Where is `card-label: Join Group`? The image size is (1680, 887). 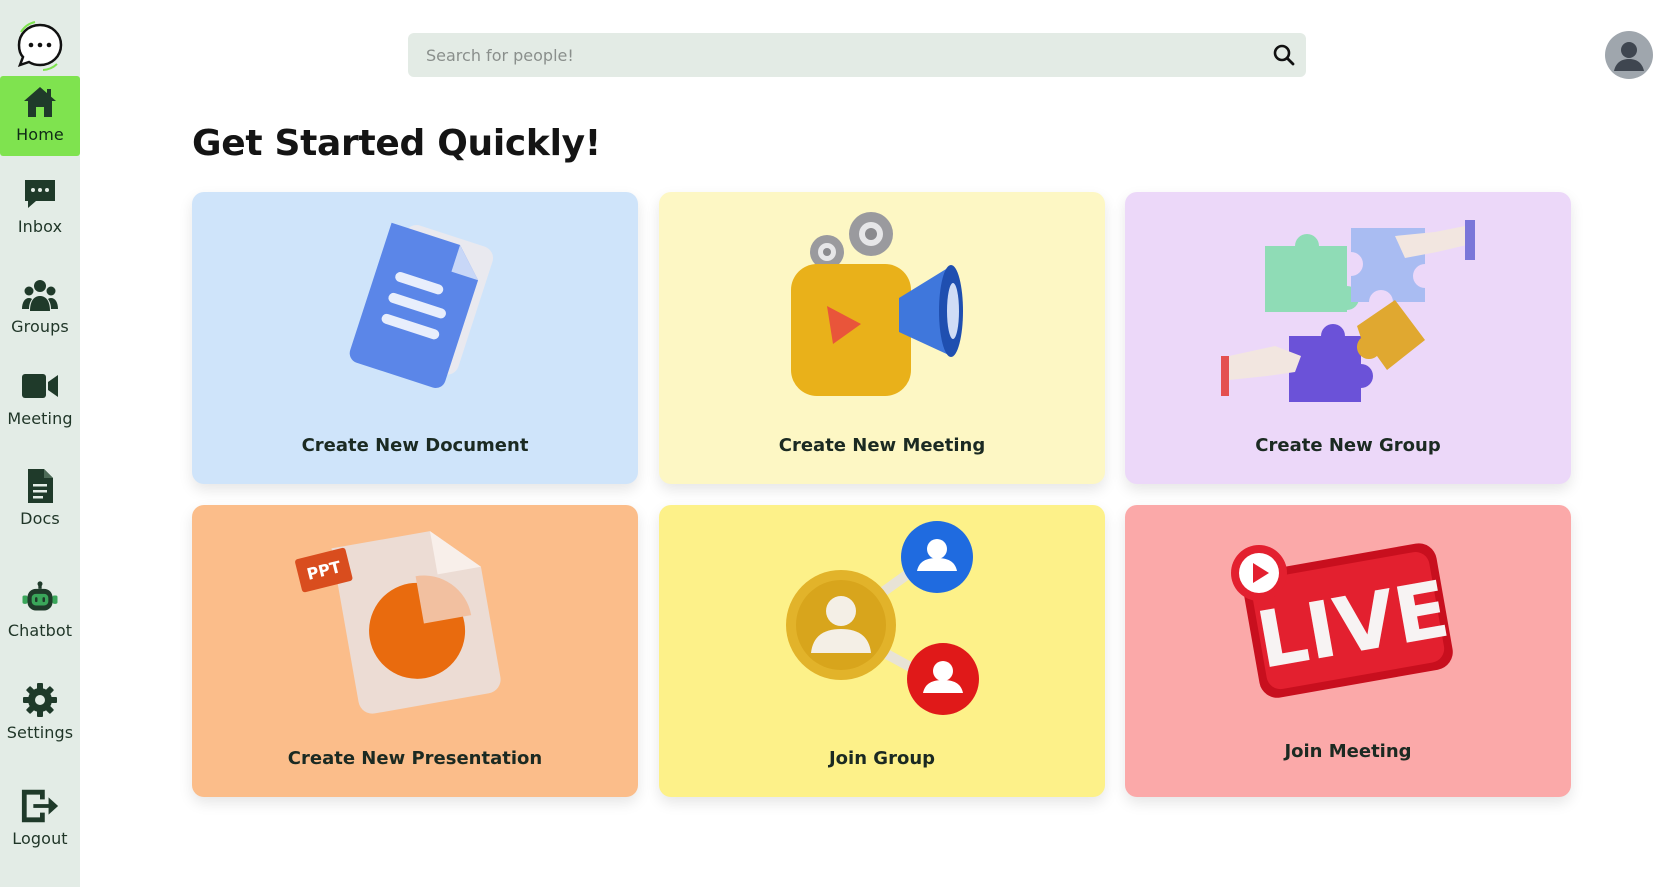
card-label: Join Group is located at coordinates (882, 758).